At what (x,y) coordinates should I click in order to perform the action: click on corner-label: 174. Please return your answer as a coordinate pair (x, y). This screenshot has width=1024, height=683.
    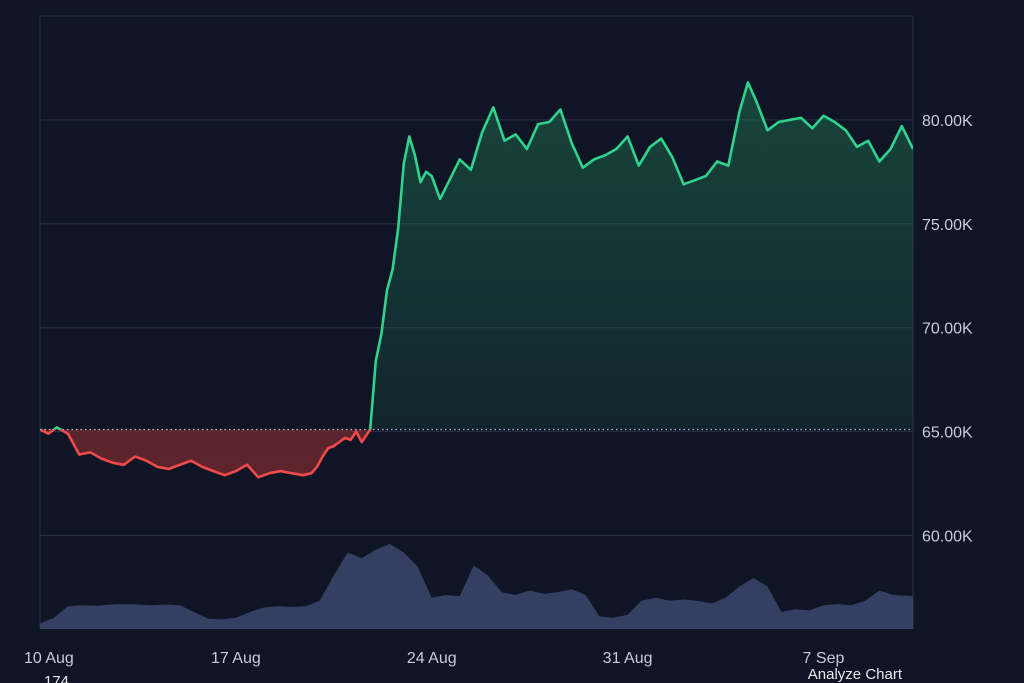
    Looking at the image, I should click on (56, 678).